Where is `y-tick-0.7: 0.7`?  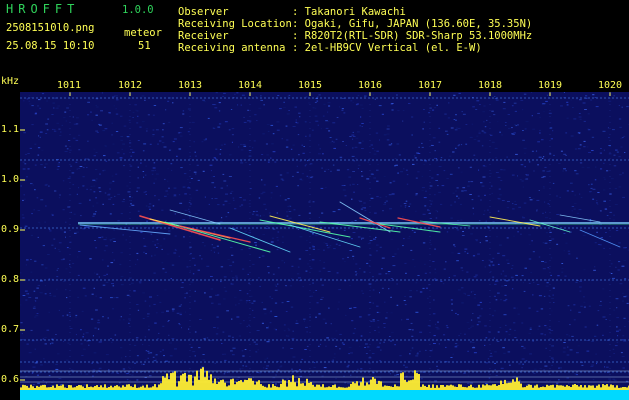
y-tick-0.7: 0.7 is located at coordinates (10, 329).